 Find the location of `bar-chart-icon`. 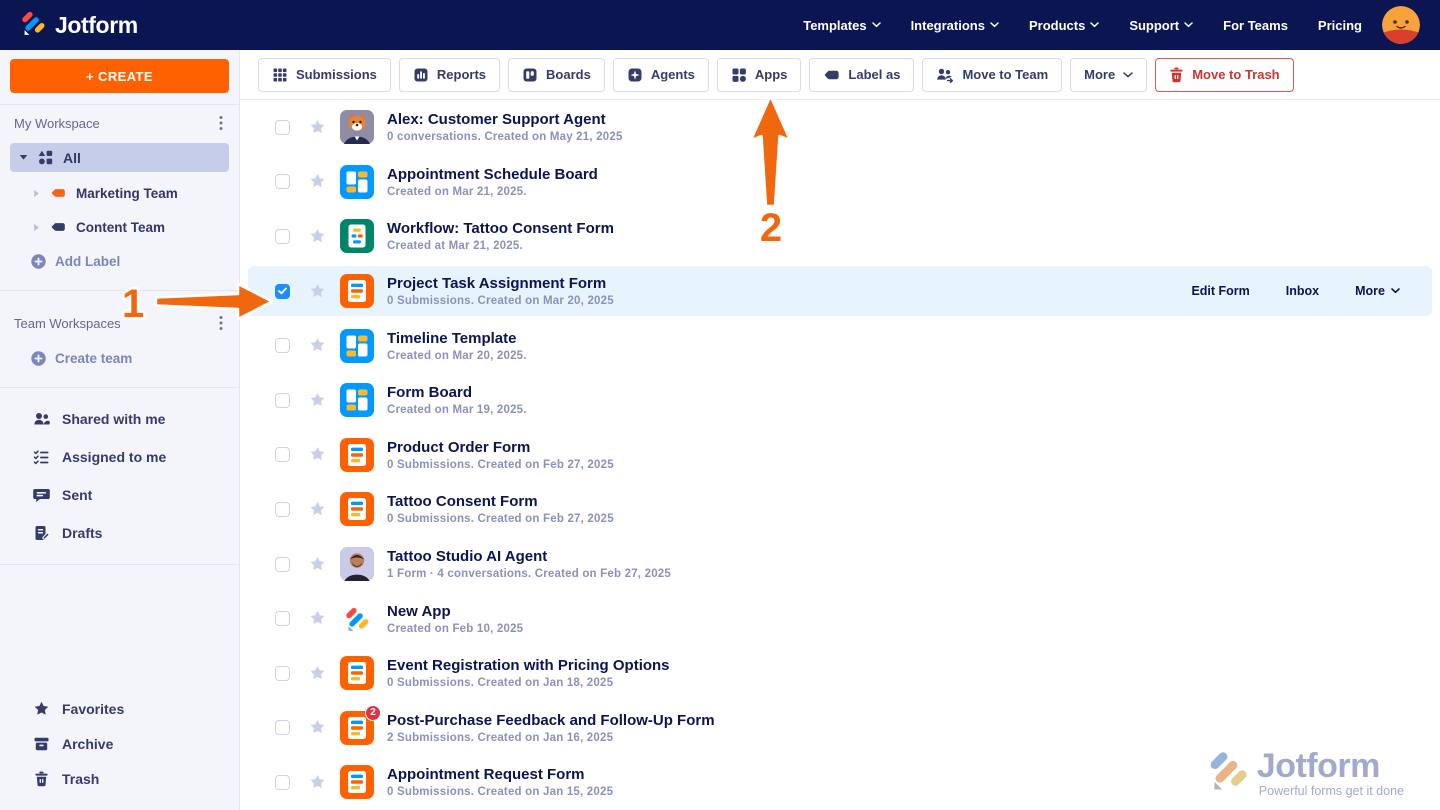

bar-chart-icon is located at coordinates (421, 74).